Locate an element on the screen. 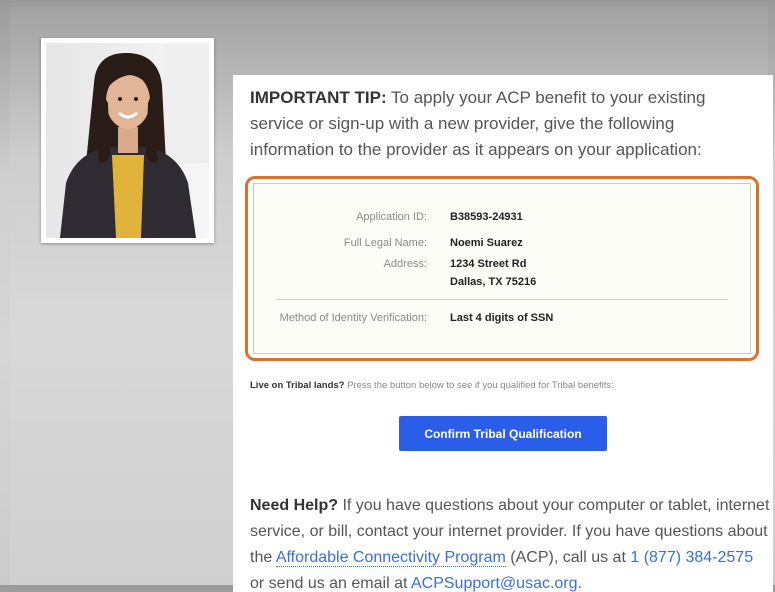 The height and width of the screenshot is (592, 775). help-text-3: or send us an email at is located at coordinates (330, 583).